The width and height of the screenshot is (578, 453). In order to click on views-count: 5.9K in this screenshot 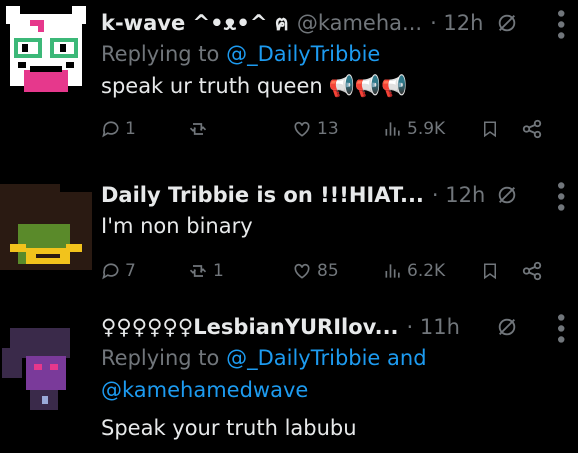, I will do `click(426, 129)`.